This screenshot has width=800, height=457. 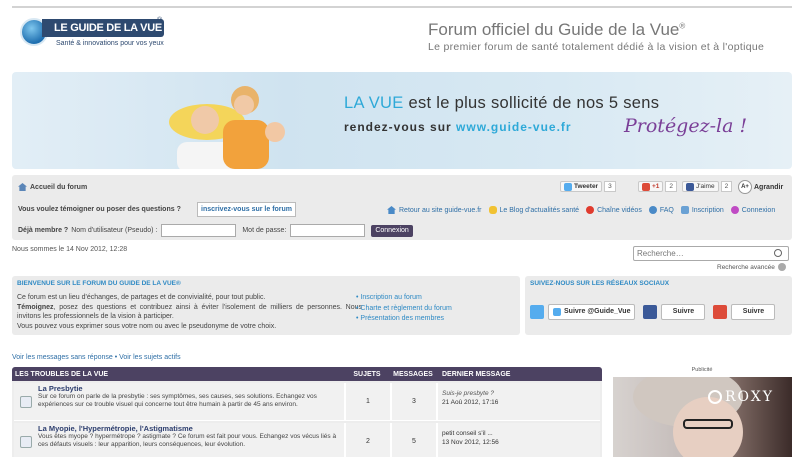 What do you see at coordinates (702, 370) in the screenshot?
I see `ad-label: Publicité` at bounding box center [702, 370].